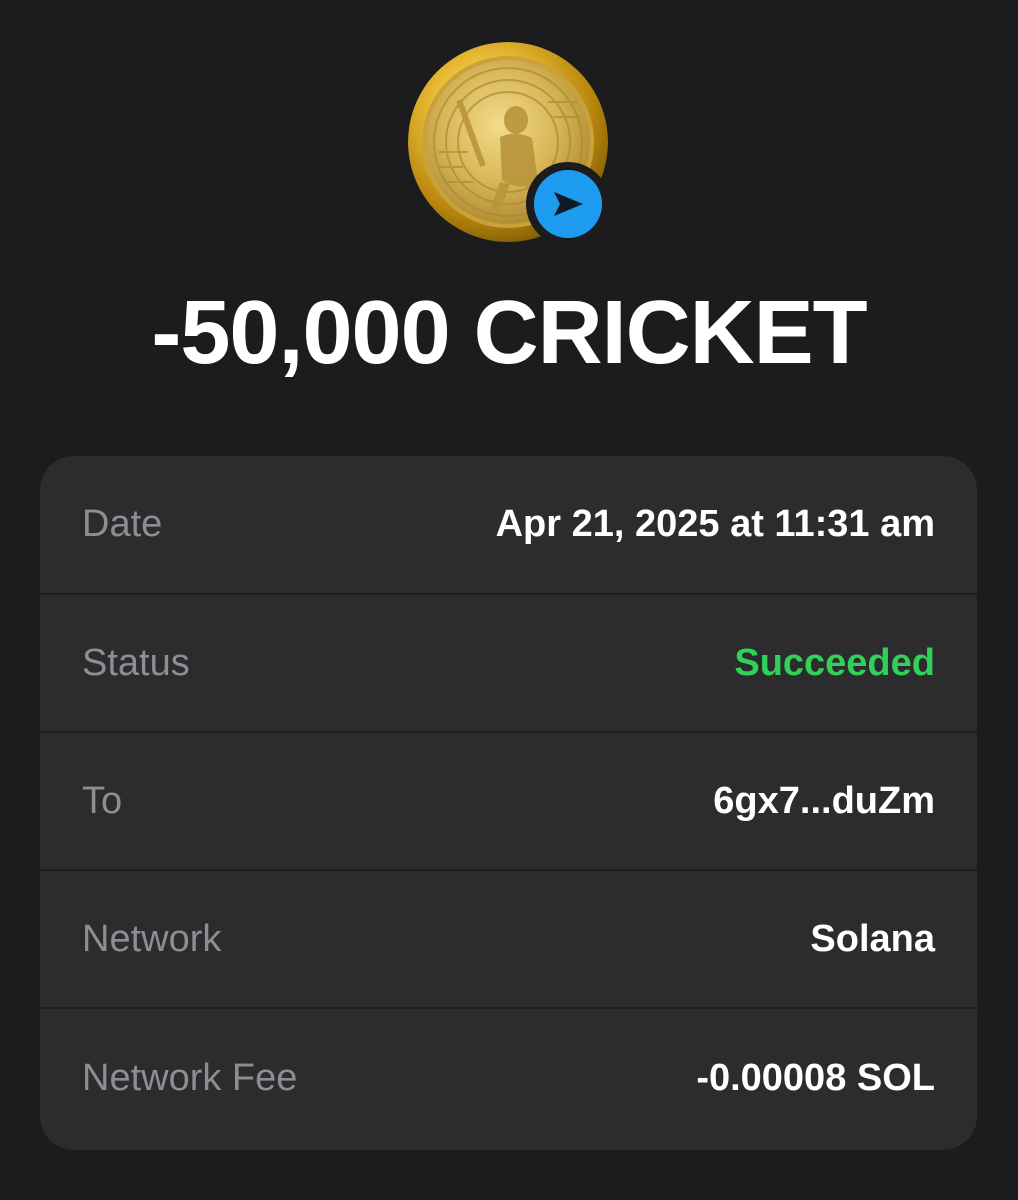  I want to click on date-label: Date, so click(122, 524).